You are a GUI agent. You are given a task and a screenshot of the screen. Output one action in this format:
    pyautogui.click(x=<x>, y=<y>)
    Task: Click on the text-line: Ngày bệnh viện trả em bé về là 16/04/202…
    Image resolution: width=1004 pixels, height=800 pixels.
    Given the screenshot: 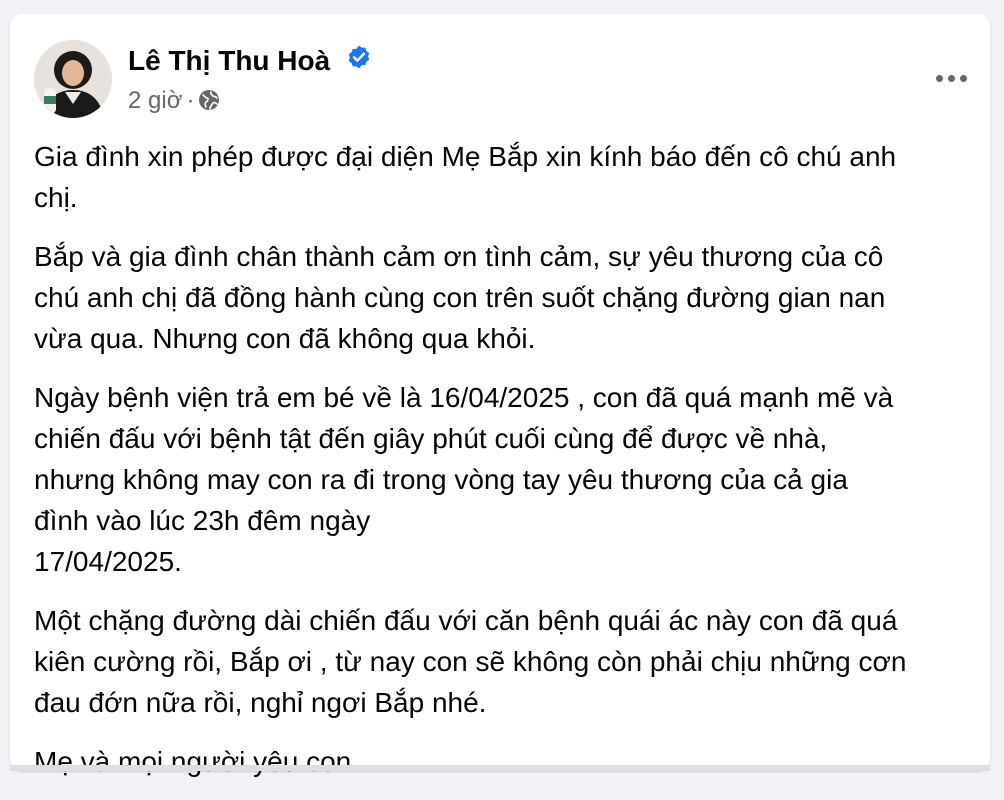 What is the action you would take?
    pyautogui.click(x=463, y=397)
    